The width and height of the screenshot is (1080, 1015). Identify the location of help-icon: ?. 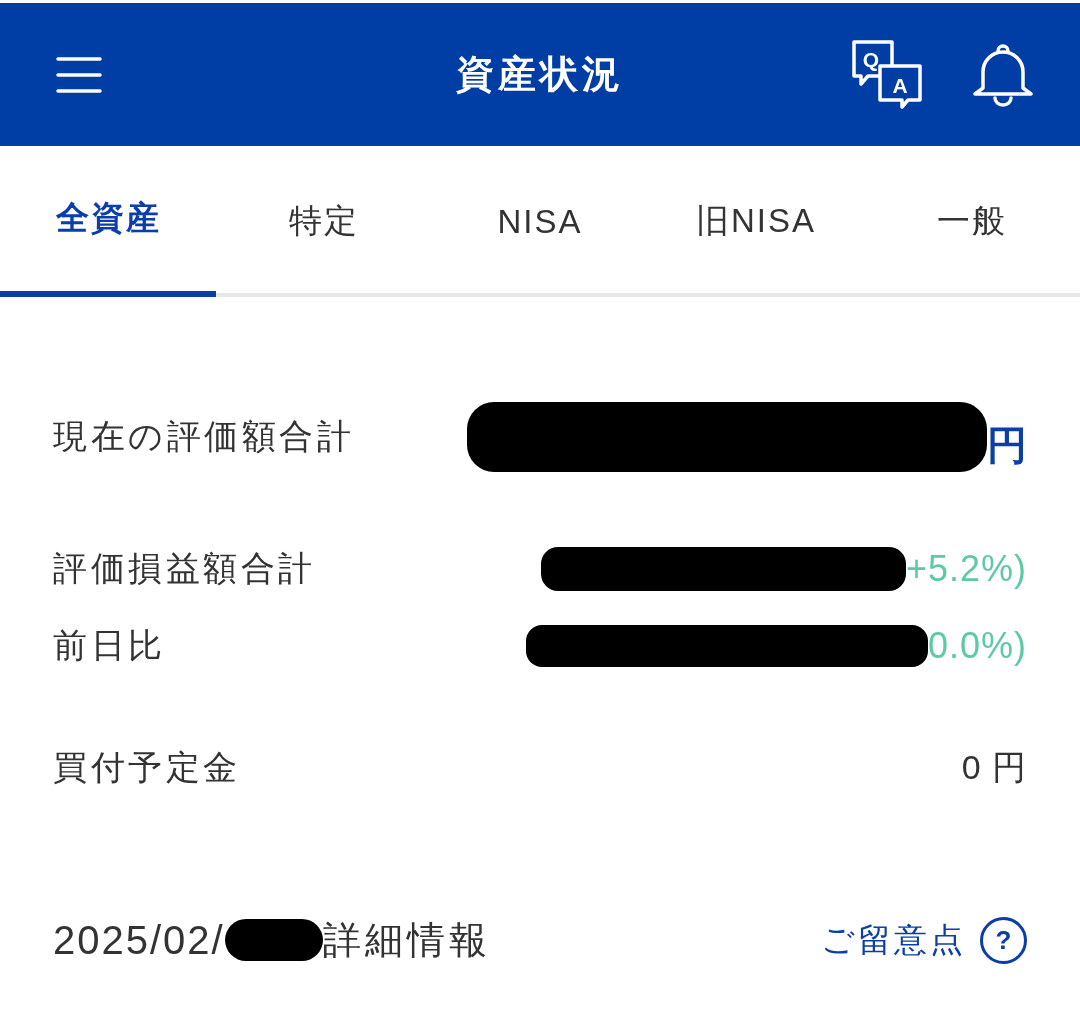
(1003, 940).